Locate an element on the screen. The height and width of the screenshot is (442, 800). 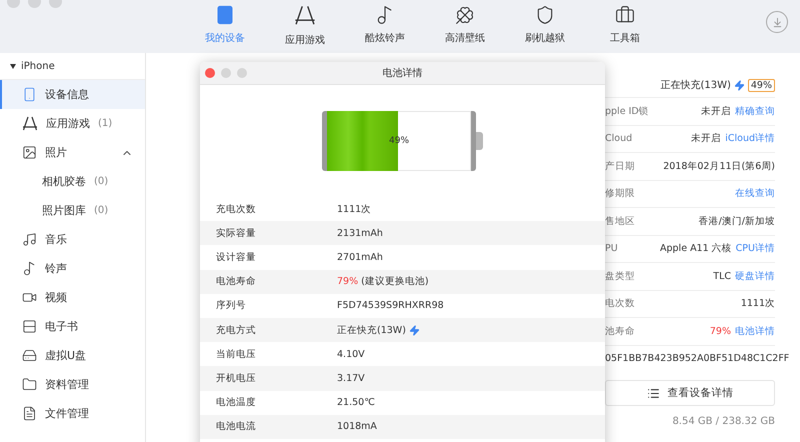
sidebar-item: 照片 is located at coordinates (72, 152).